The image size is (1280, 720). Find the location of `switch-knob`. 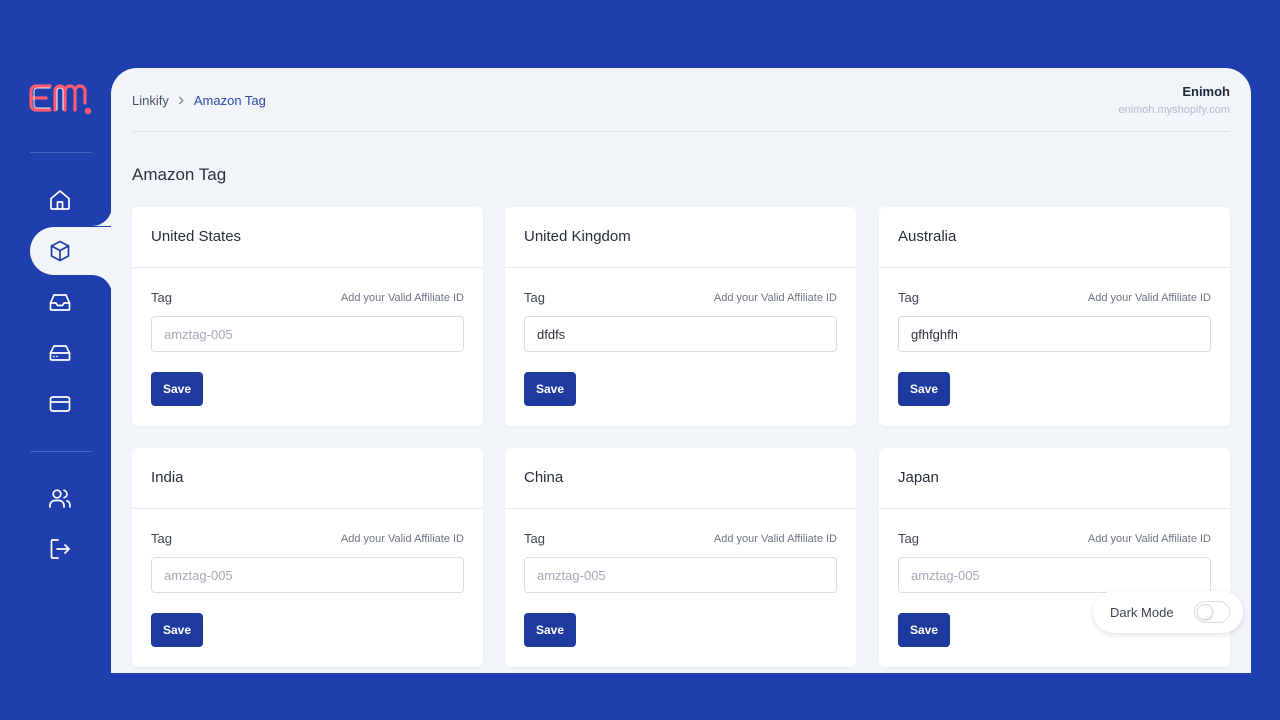

switch-knob is located at coordinates (1204, 612).